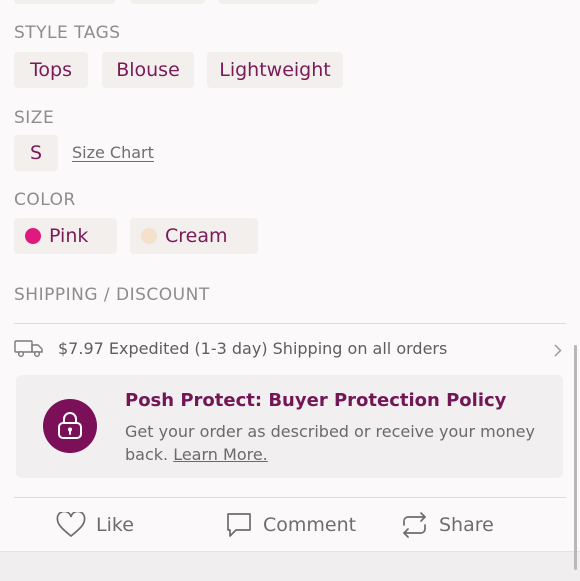 This screenshot has width=580, height=581. What do you see at coordinates (290, 566) in the screenshot?
I see `bottom-bar` at bounding box center [290, 566].